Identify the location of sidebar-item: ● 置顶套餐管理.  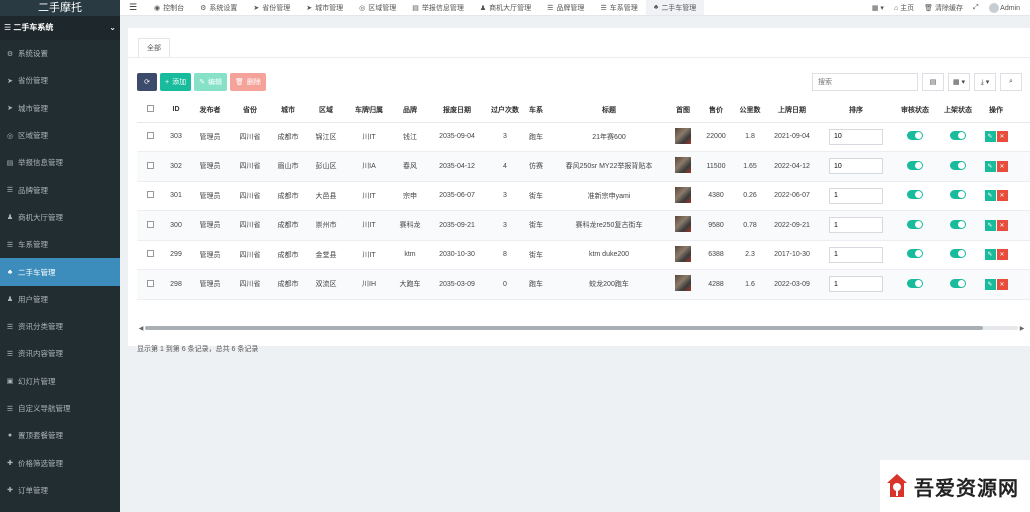
(60, 435).